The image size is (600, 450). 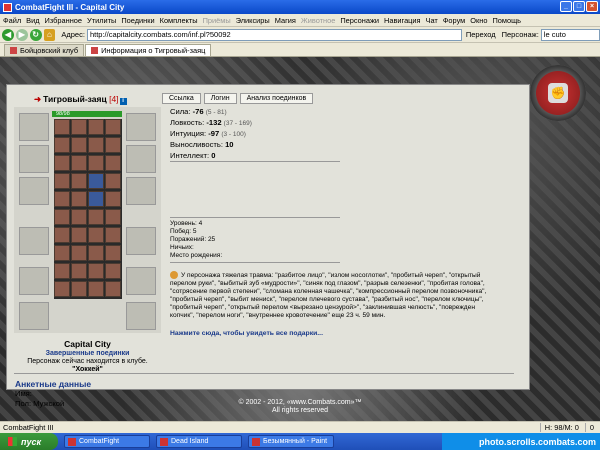 I want to click on windows-flag-icon, so click(x=12, y=441).